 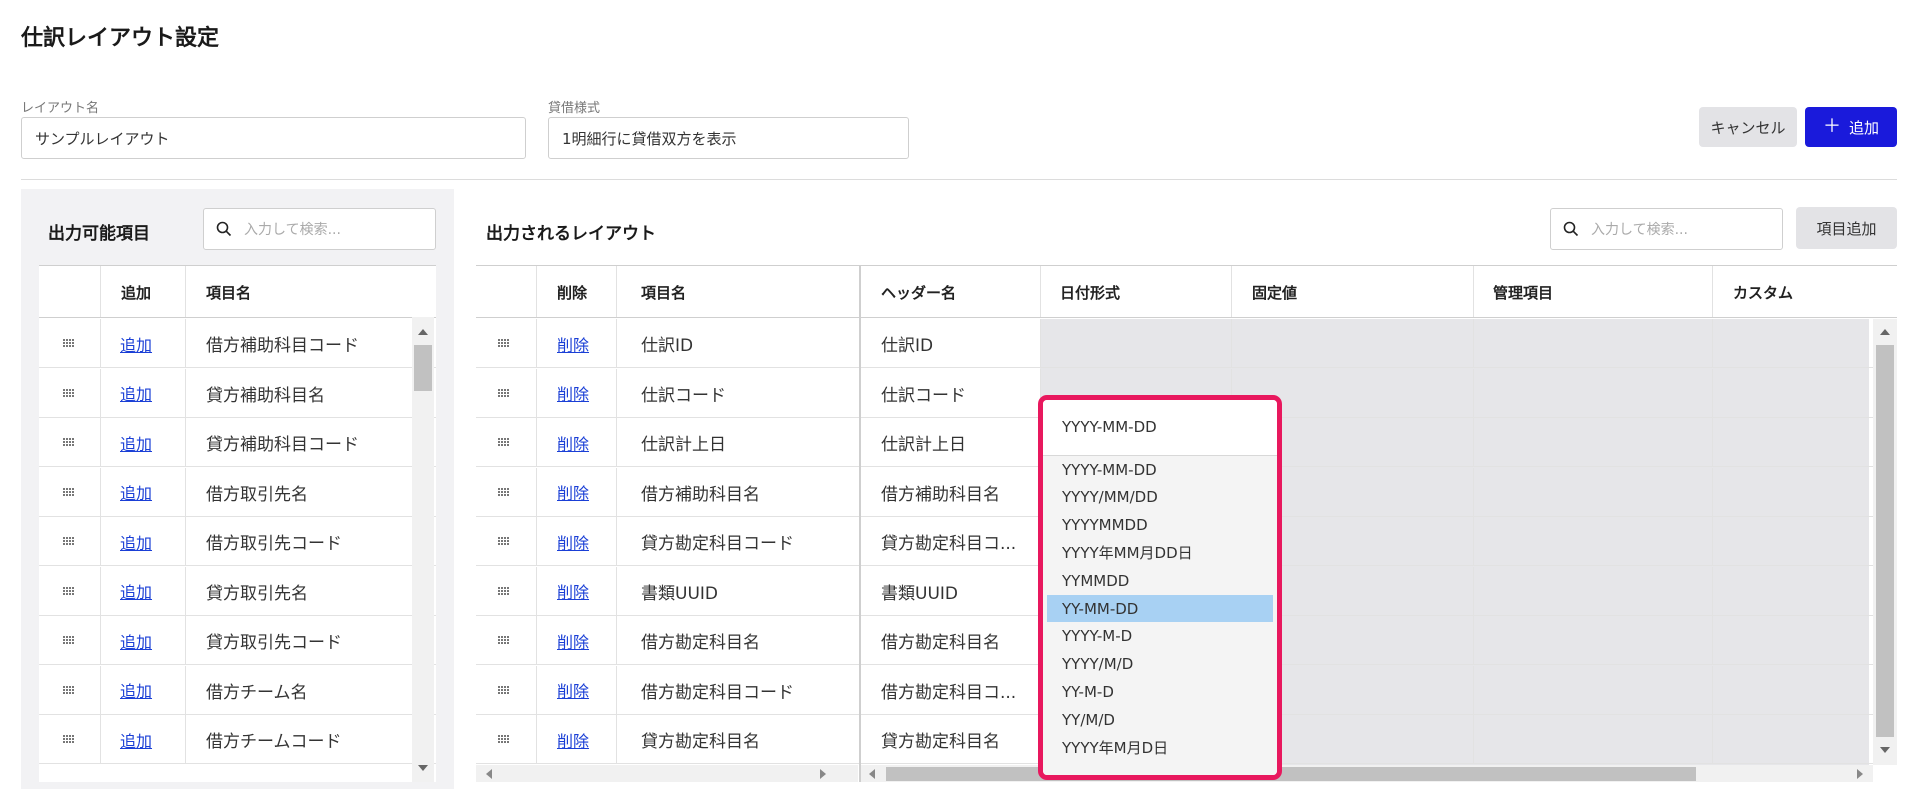 I want to click on add-item-button: 項目追加, so click(x=1846, y=228).